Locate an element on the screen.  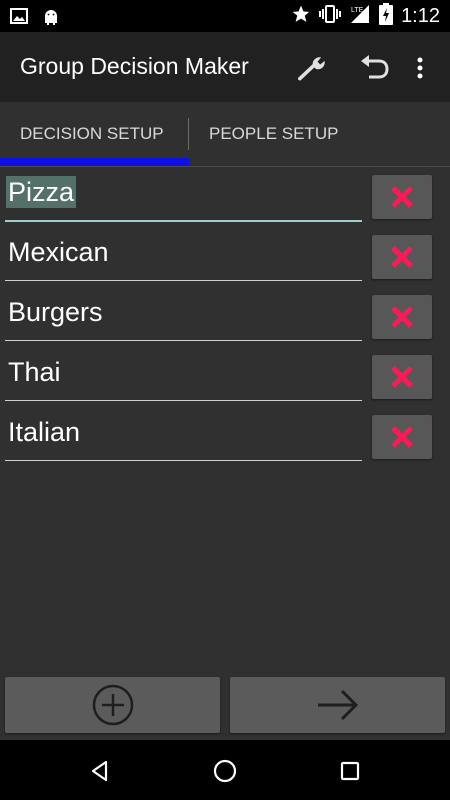
option-input: Pizza is located at coordinates (183, 194).